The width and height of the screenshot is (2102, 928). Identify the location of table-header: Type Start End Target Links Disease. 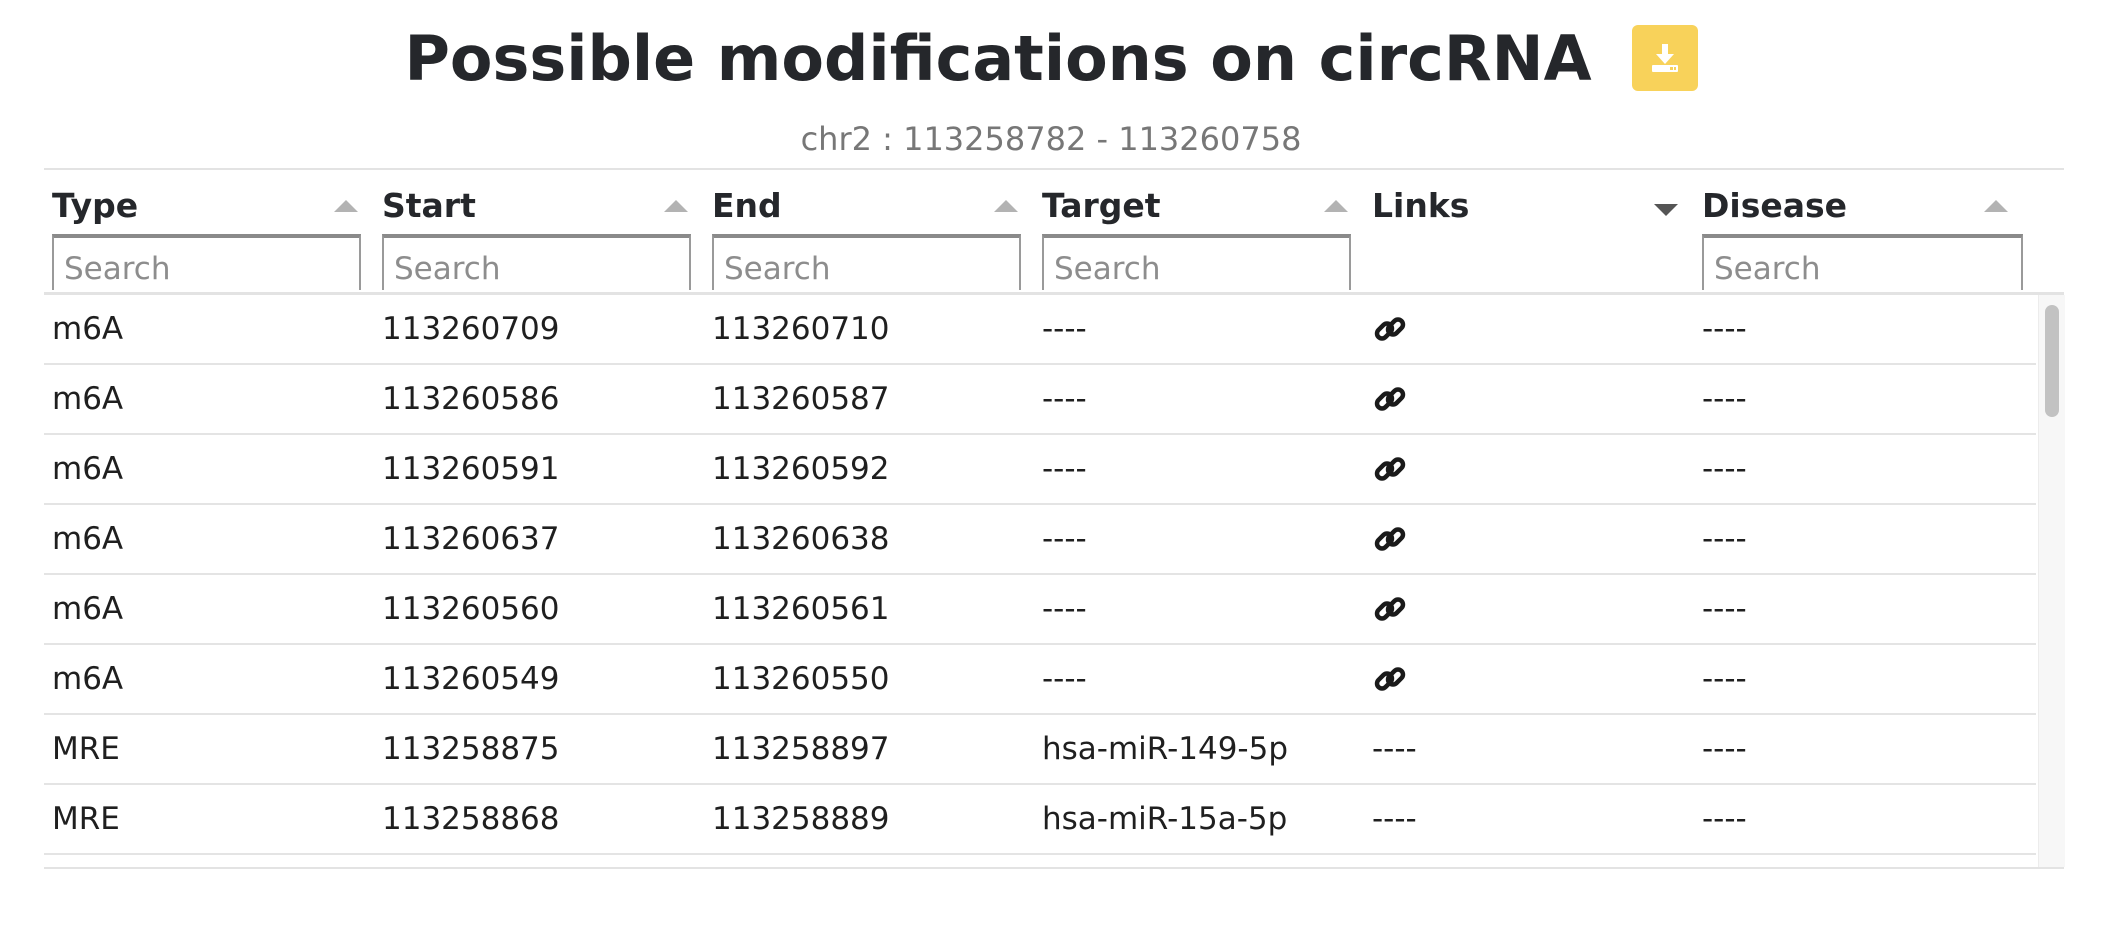
(1054, 232).